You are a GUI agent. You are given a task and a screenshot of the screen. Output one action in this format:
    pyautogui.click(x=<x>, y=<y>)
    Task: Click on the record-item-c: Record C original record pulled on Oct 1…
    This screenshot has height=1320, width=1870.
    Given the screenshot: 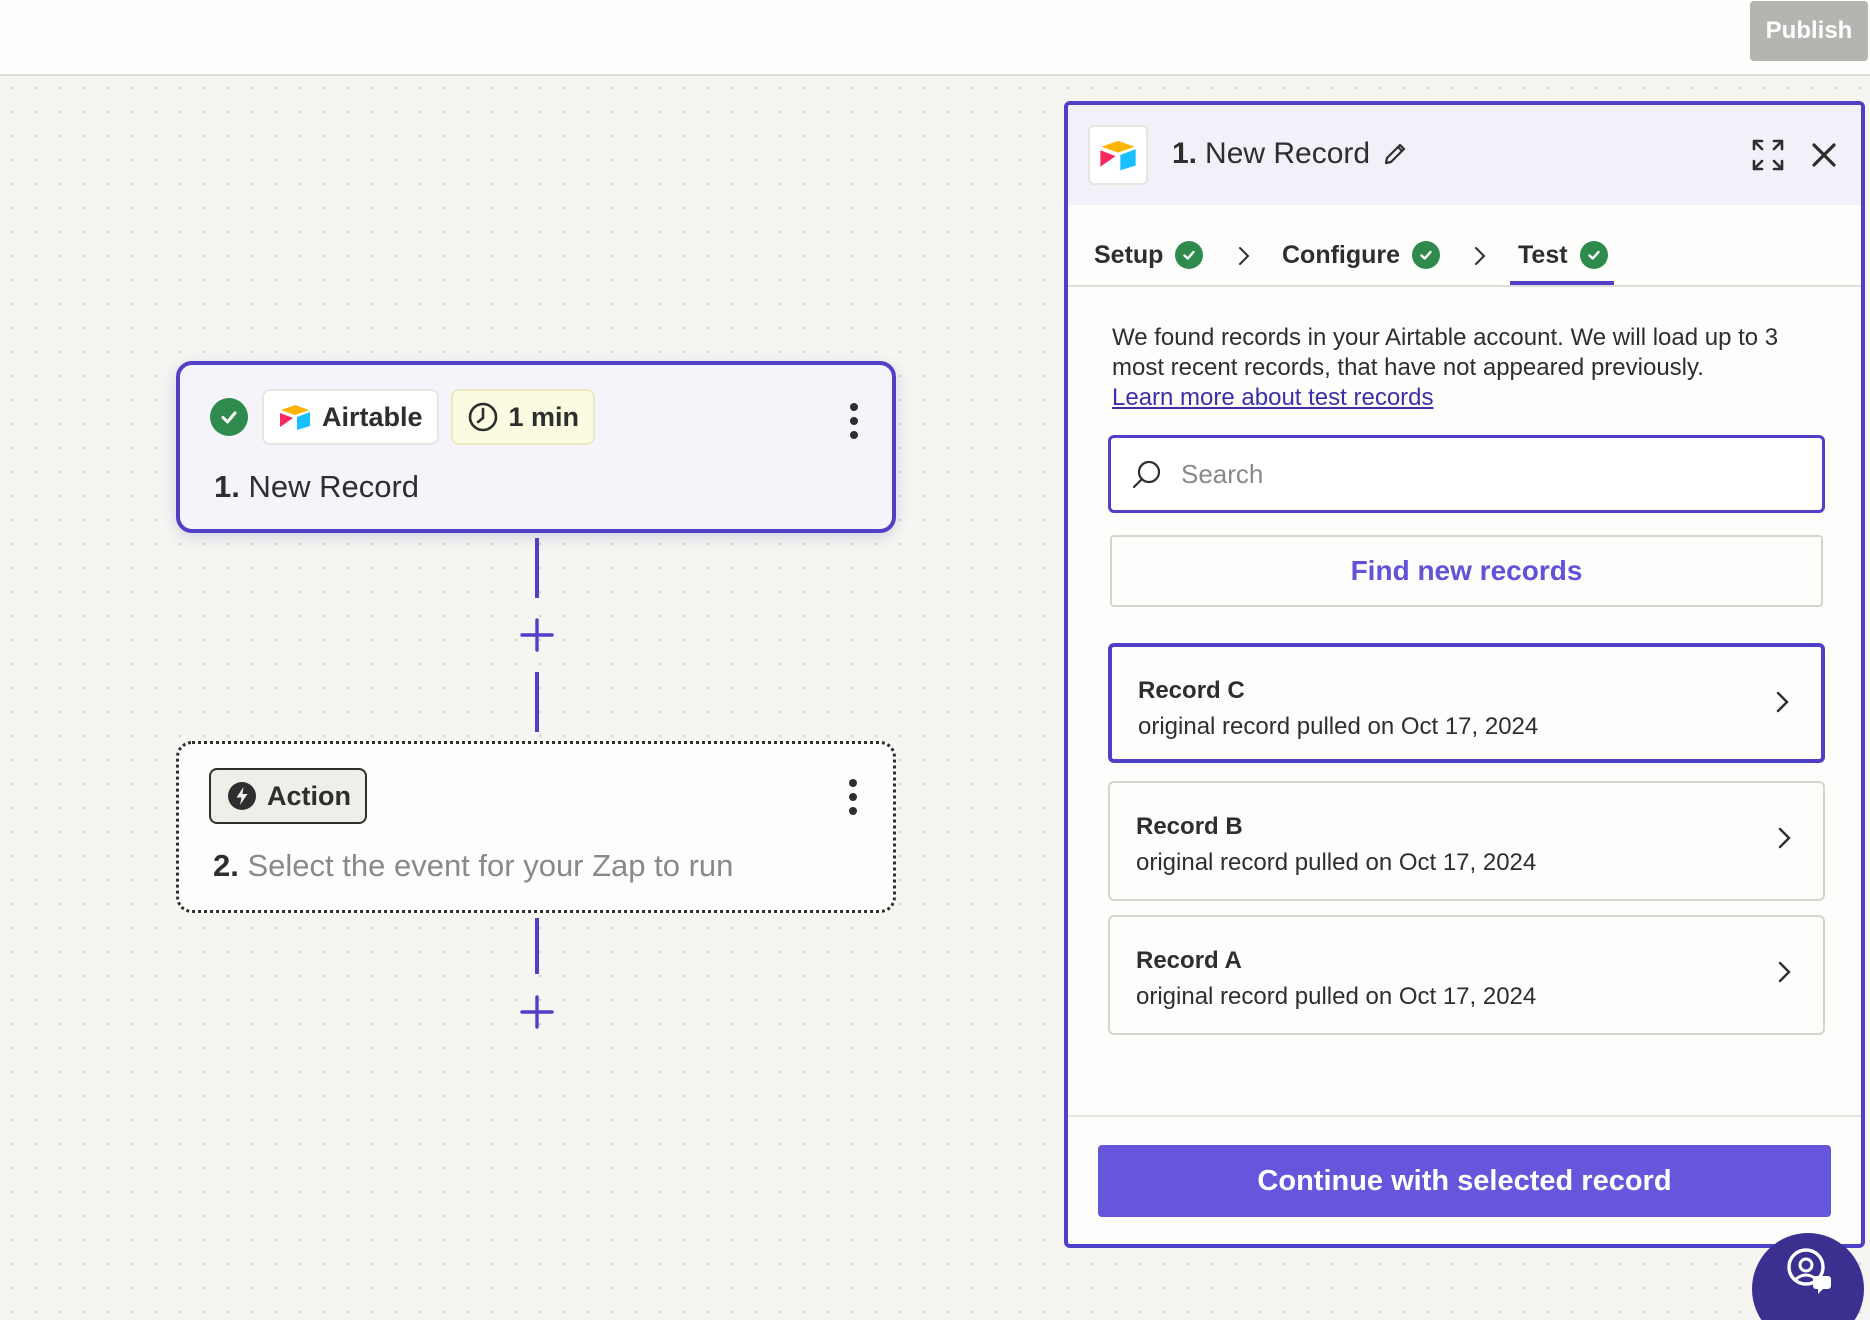 What is the action you would take?
    pyautogui.click(x=1466, y=703)
    